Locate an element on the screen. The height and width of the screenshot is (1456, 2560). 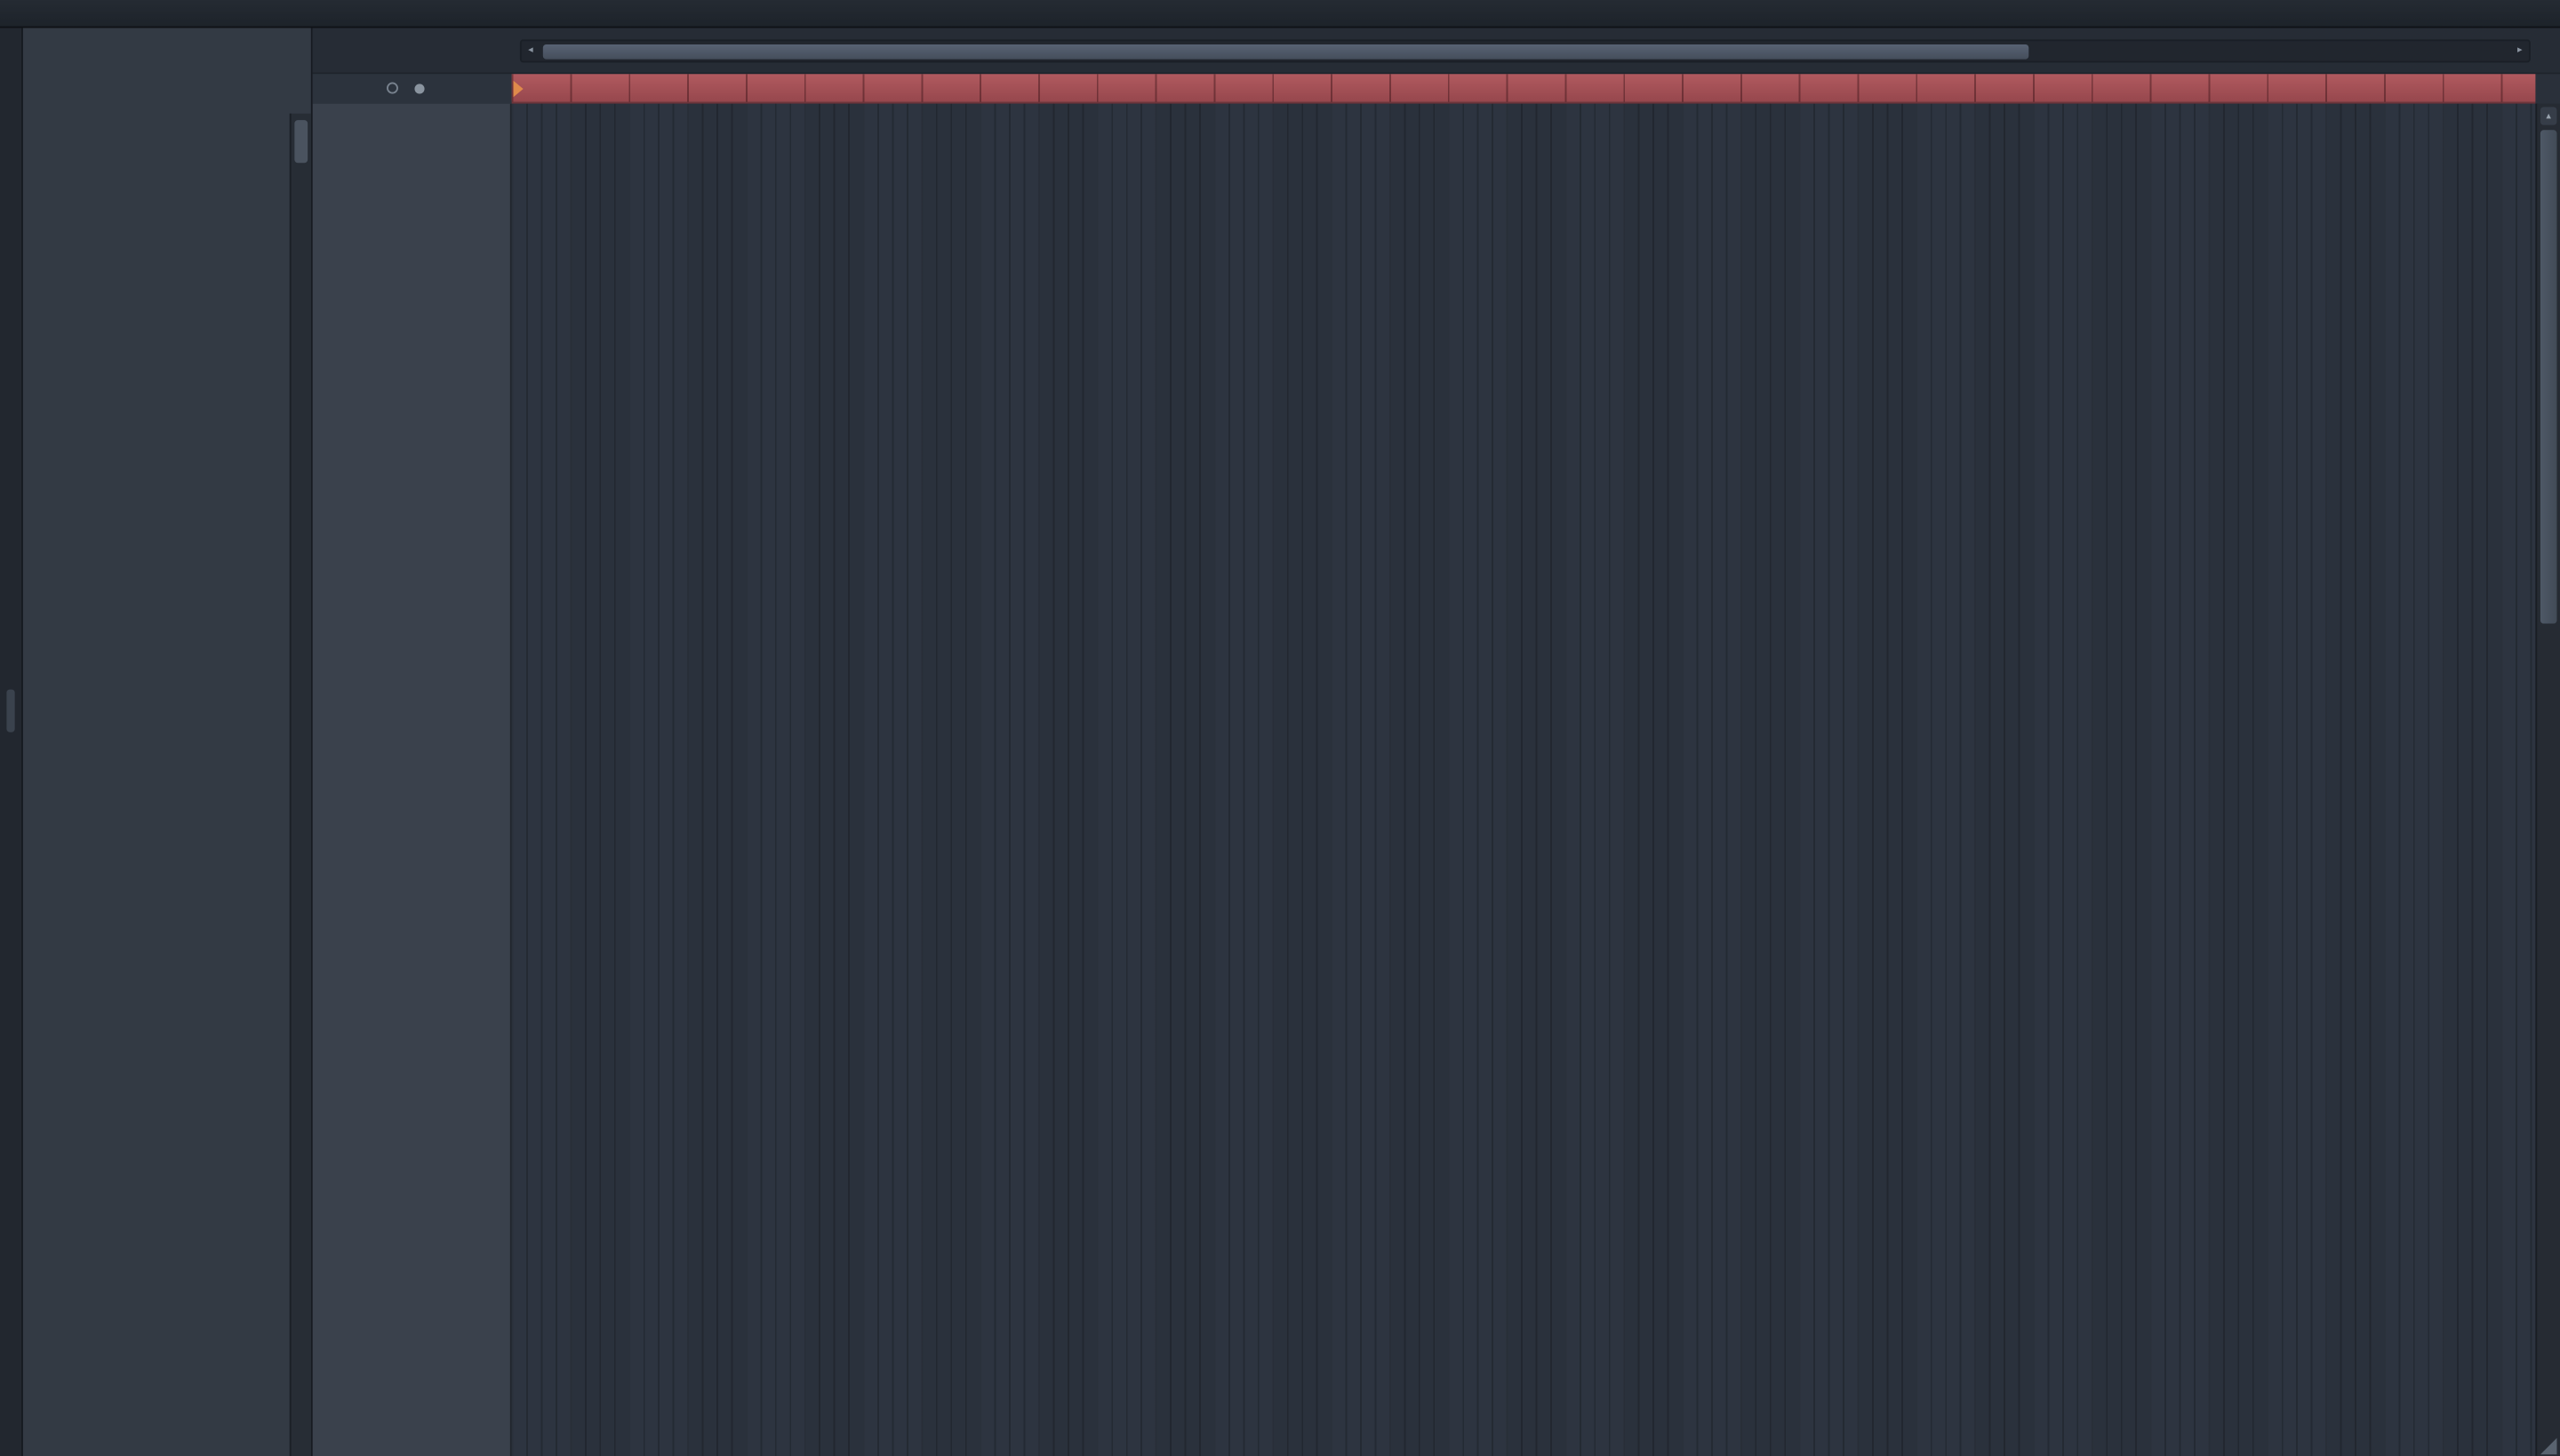
scroll-up-icon: ▴ is located at coordinates (2548, 116).